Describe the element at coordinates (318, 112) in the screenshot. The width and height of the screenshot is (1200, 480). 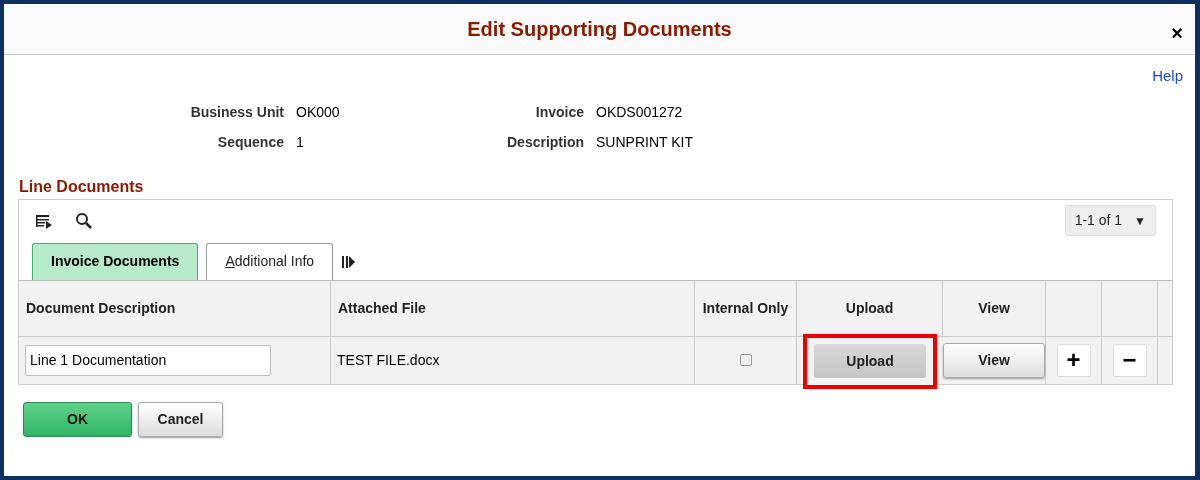
I see `field-value: OK000` at that location.